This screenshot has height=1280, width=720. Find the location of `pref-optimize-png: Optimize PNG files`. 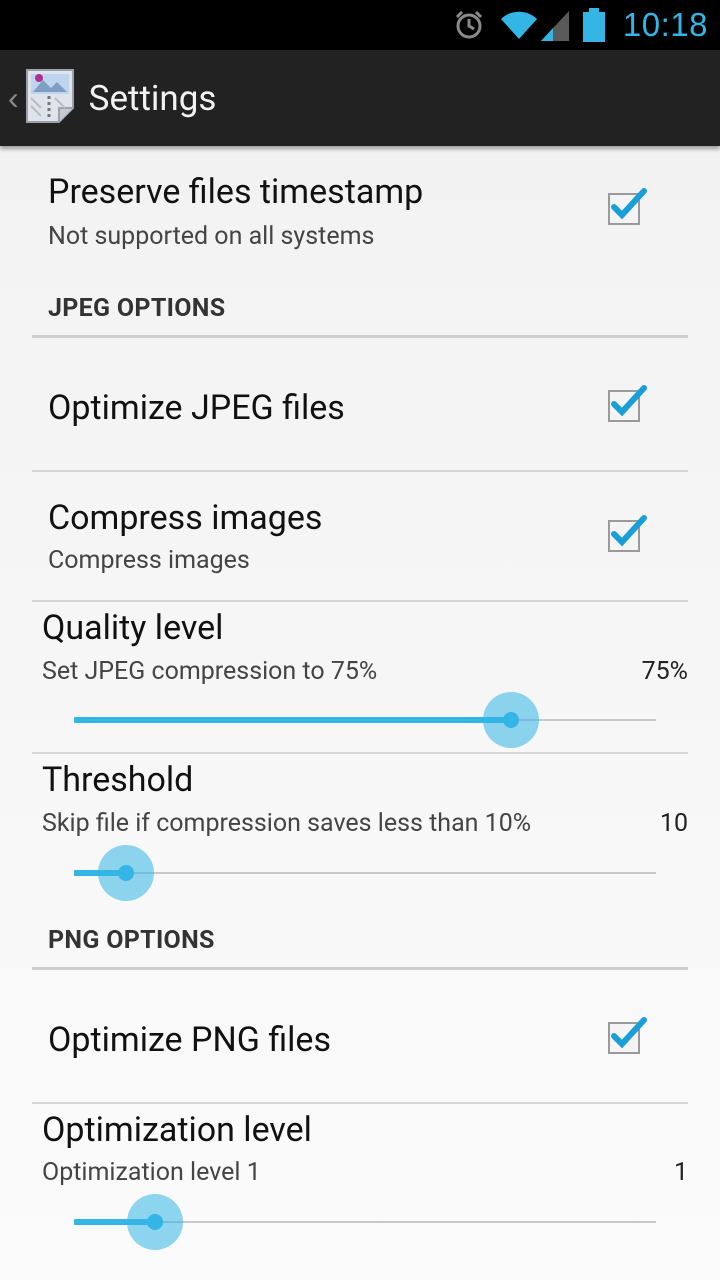

pref-optimize-png: Optimize PNG files is located at coordinates (360, 1036).